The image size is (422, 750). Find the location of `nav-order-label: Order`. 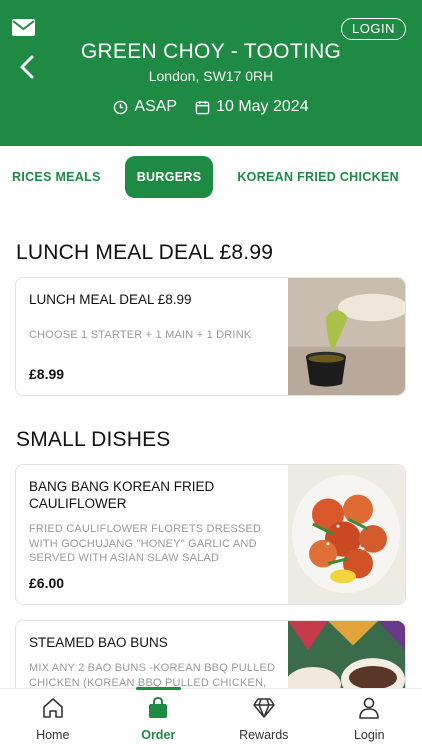

nav-order-label: Order is located at coordinates (158, 735).